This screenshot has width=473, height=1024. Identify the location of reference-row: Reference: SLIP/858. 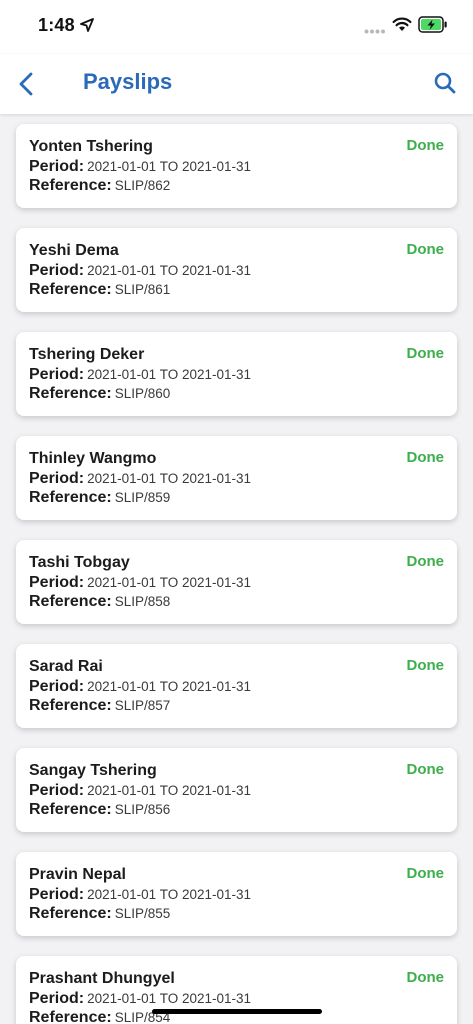
(99, 602).